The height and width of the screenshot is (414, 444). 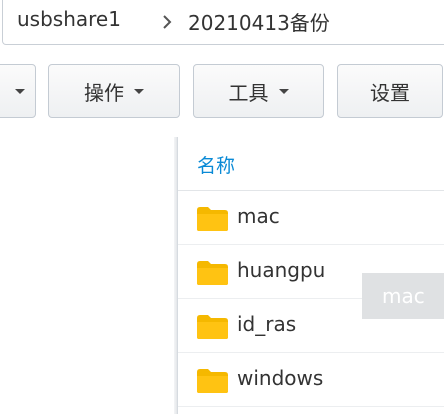 I want to click on file-name: windows, so click(x=280, y=378).